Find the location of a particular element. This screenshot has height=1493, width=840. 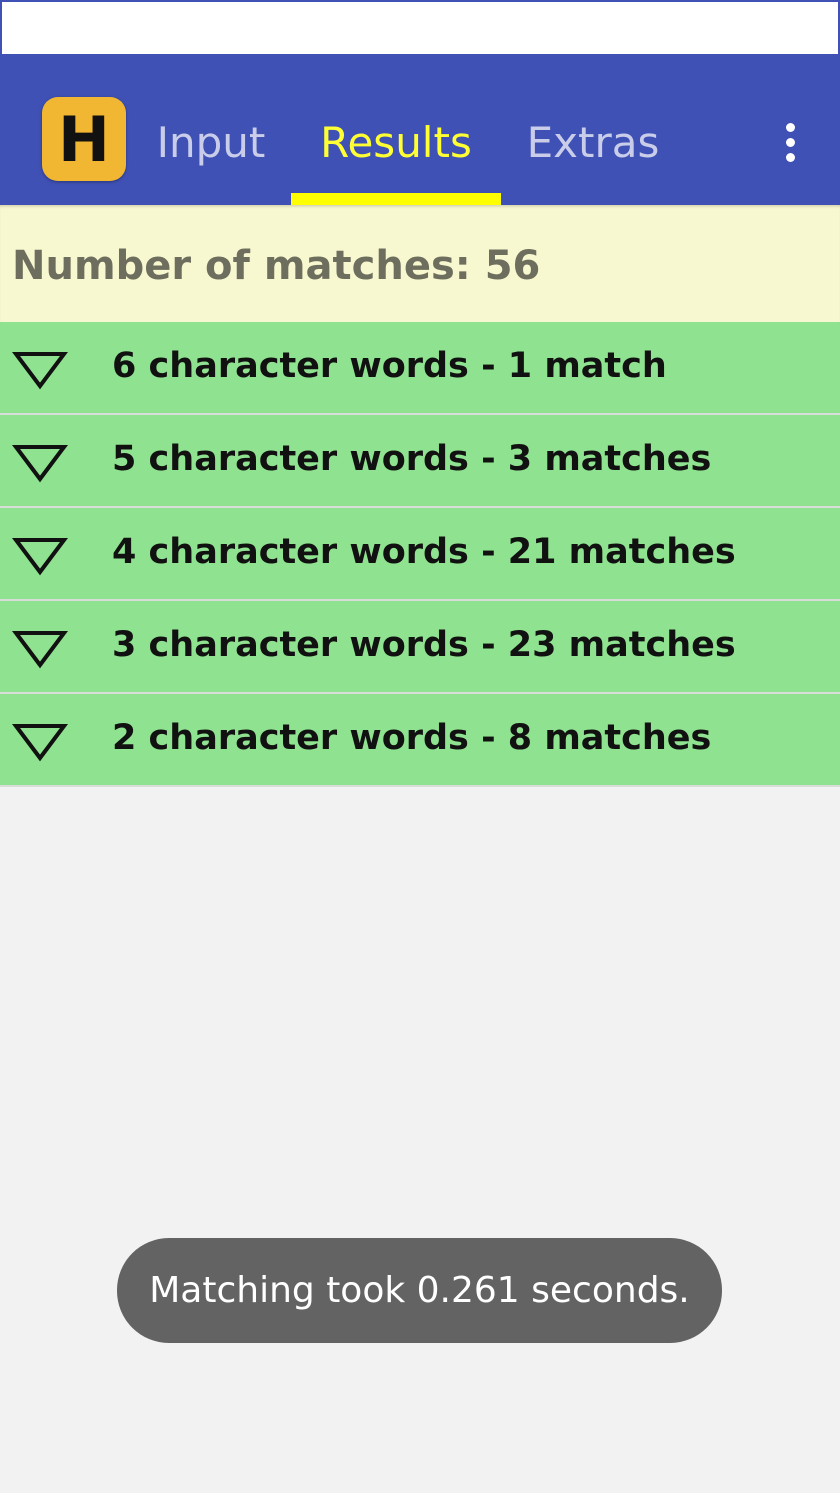

toast-message: Matching took 0.261 seconds. is located at coordinates (419, 1290).